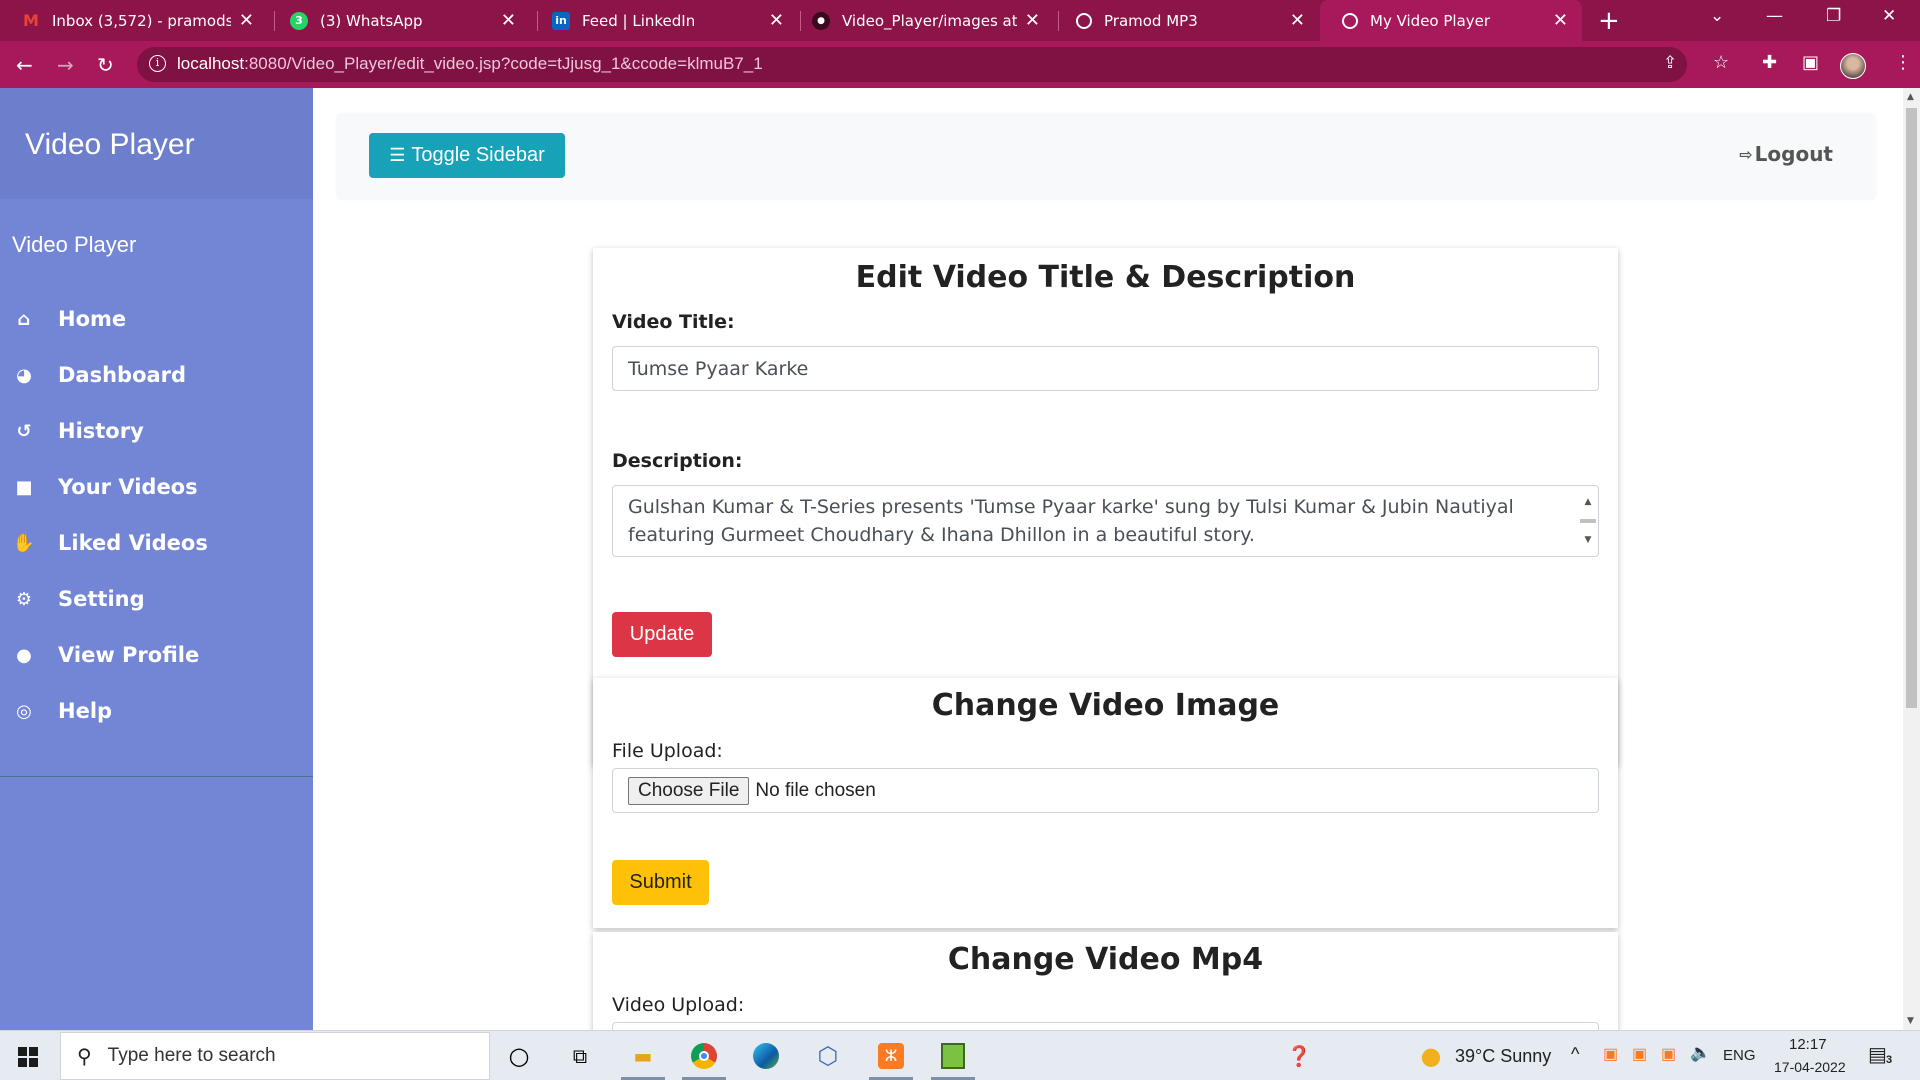 The height and width of the screenshot is (1080, 1920). Describe the element at coordinates (156, 599) in the screenshot. I see `sidebar-item-setting: ⚙ Setting` at that location.